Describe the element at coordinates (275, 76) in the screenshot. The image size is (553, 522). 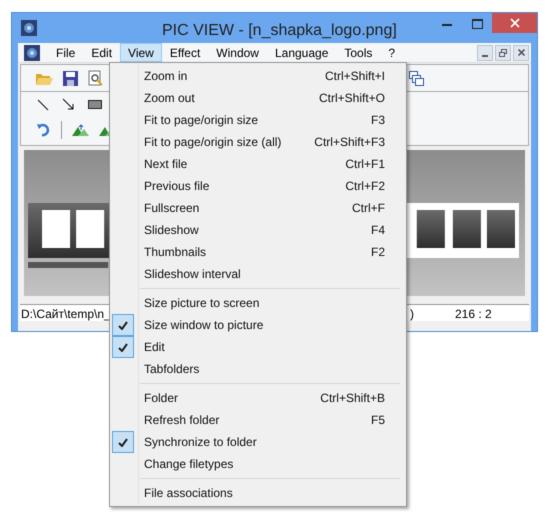
I see `menu-option: Zoom in Ctrl+Shift+I` at that location.